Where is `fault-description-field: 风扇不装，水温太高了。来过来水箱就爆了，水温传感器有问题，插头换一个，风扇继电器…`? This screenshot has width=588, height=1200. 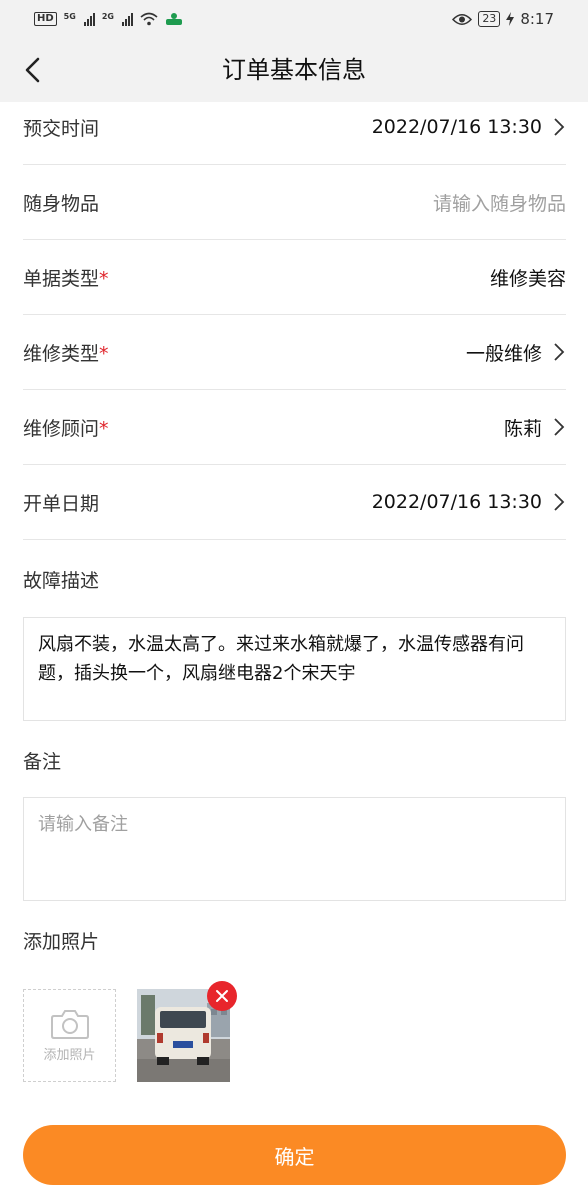 fault-description-field: 风扇不装，水温太高了。来过来水箱就爆了，水温传感器有问题，插头换一个，风扇继电器… is located at coordinates (294, 669).